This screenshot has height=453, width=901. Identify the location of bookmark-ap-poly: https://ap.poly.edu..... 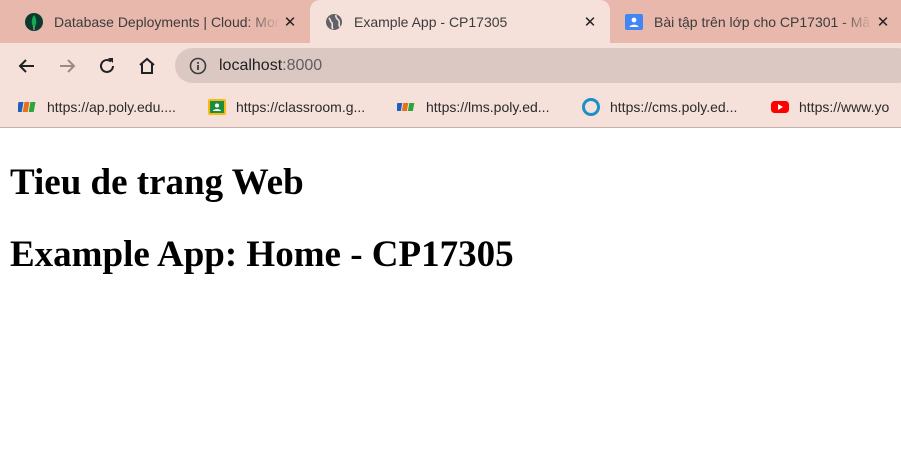
(97, 107).